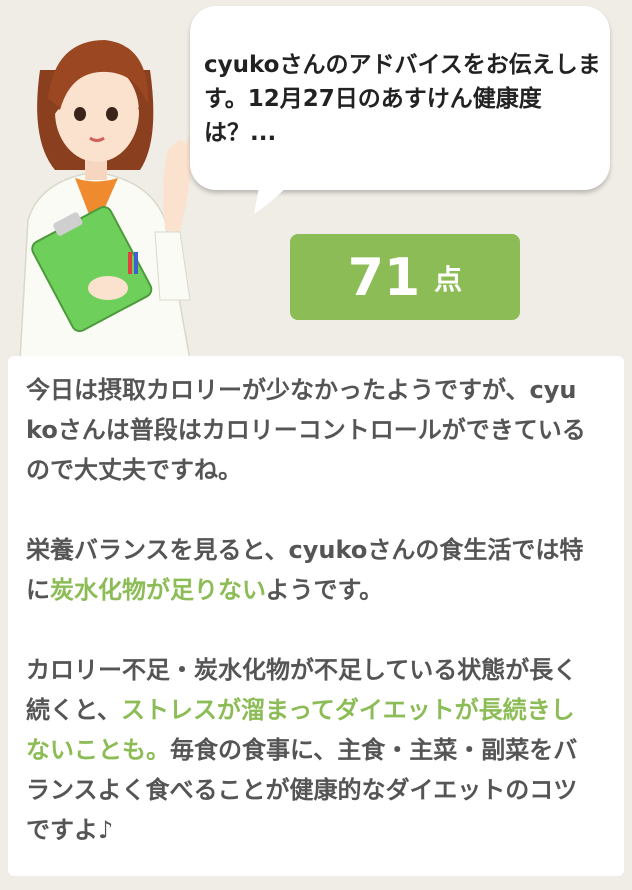 Image resolution: width=632 pixels, height=890 pixels. I want to click on health-score-value: 71, so click(384, 278).